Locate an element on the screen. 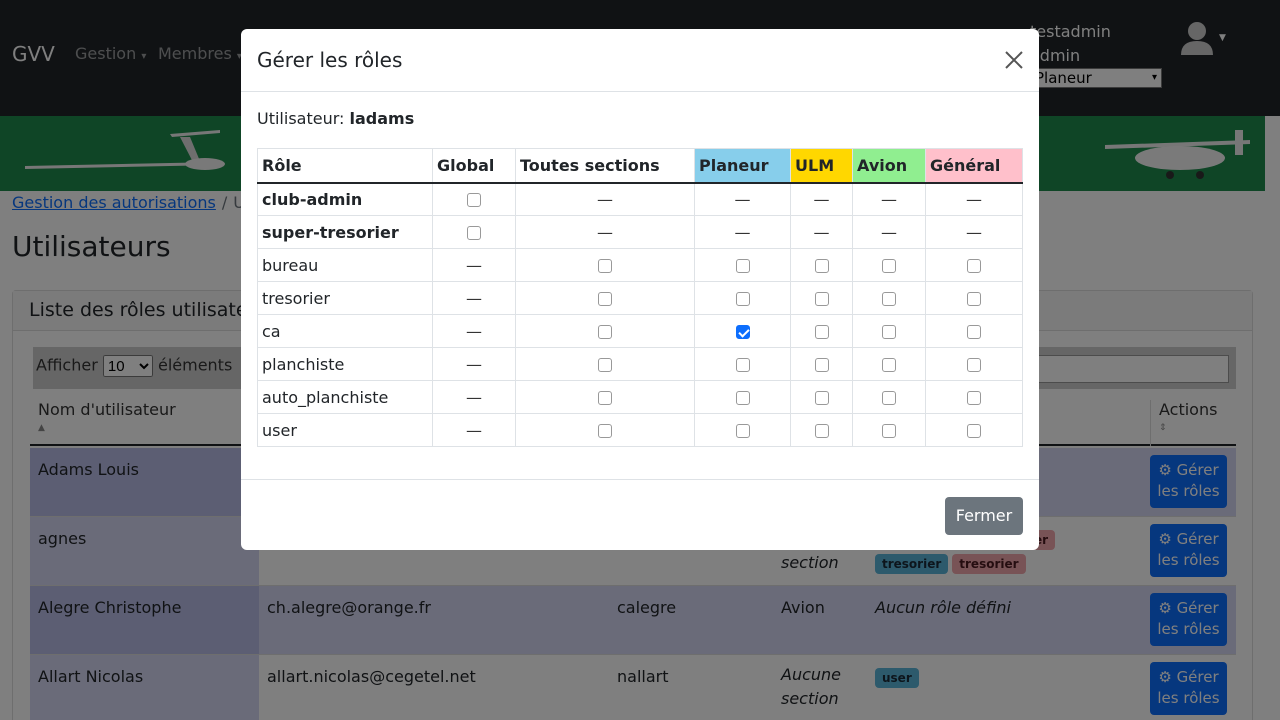  role-row: club-admin — — — — — is located at coordinates (640, 199).